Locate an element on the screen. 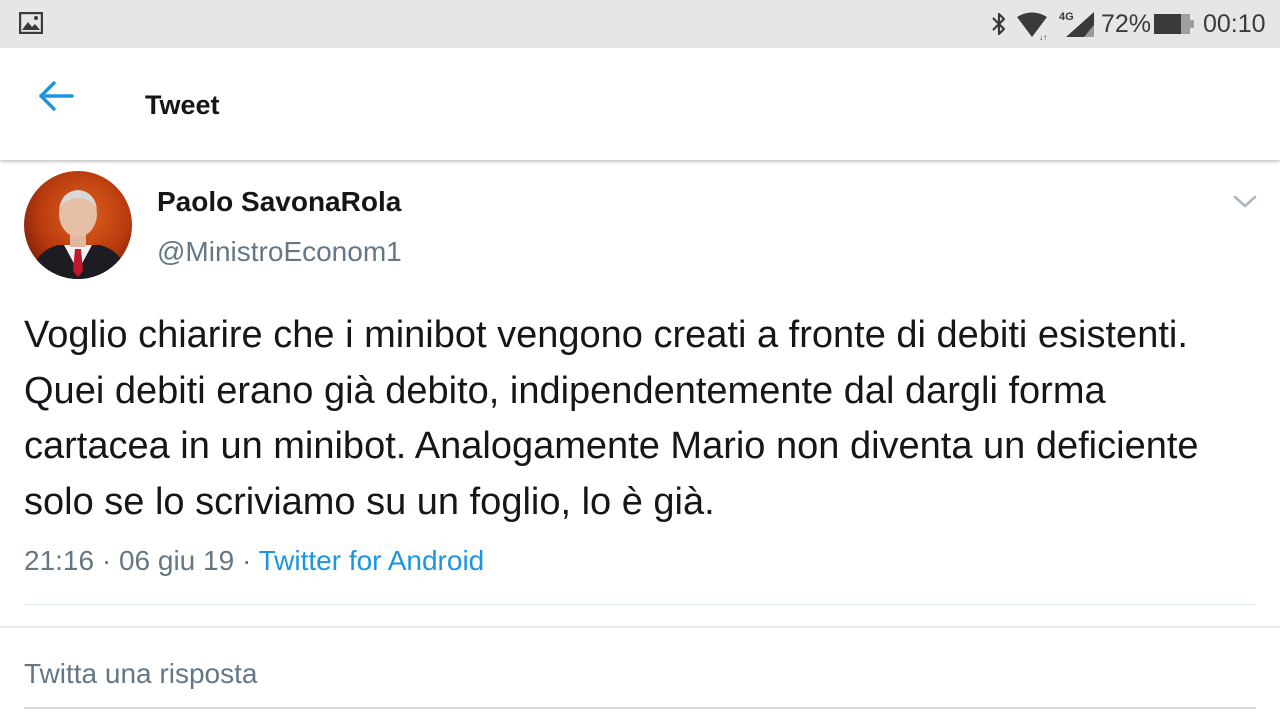 This screenshot has height=720, width=1280. wifi-icon: ↓↑ is located at coordinates (1032, 26).